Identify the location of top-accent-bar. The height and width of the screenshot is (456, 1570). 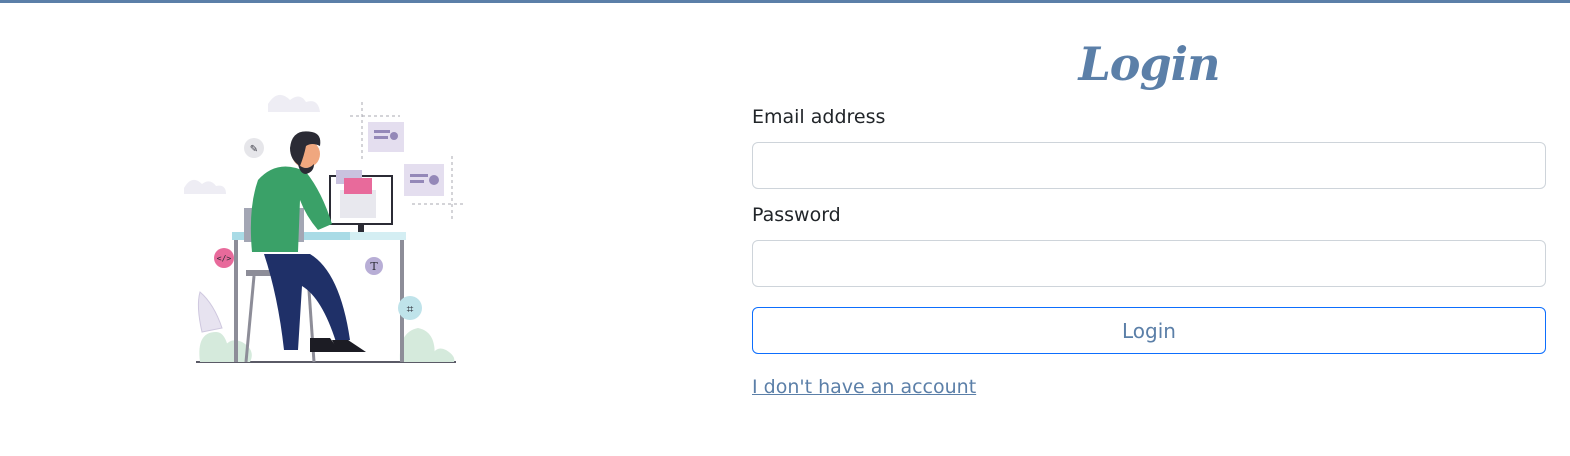
(785, 1).